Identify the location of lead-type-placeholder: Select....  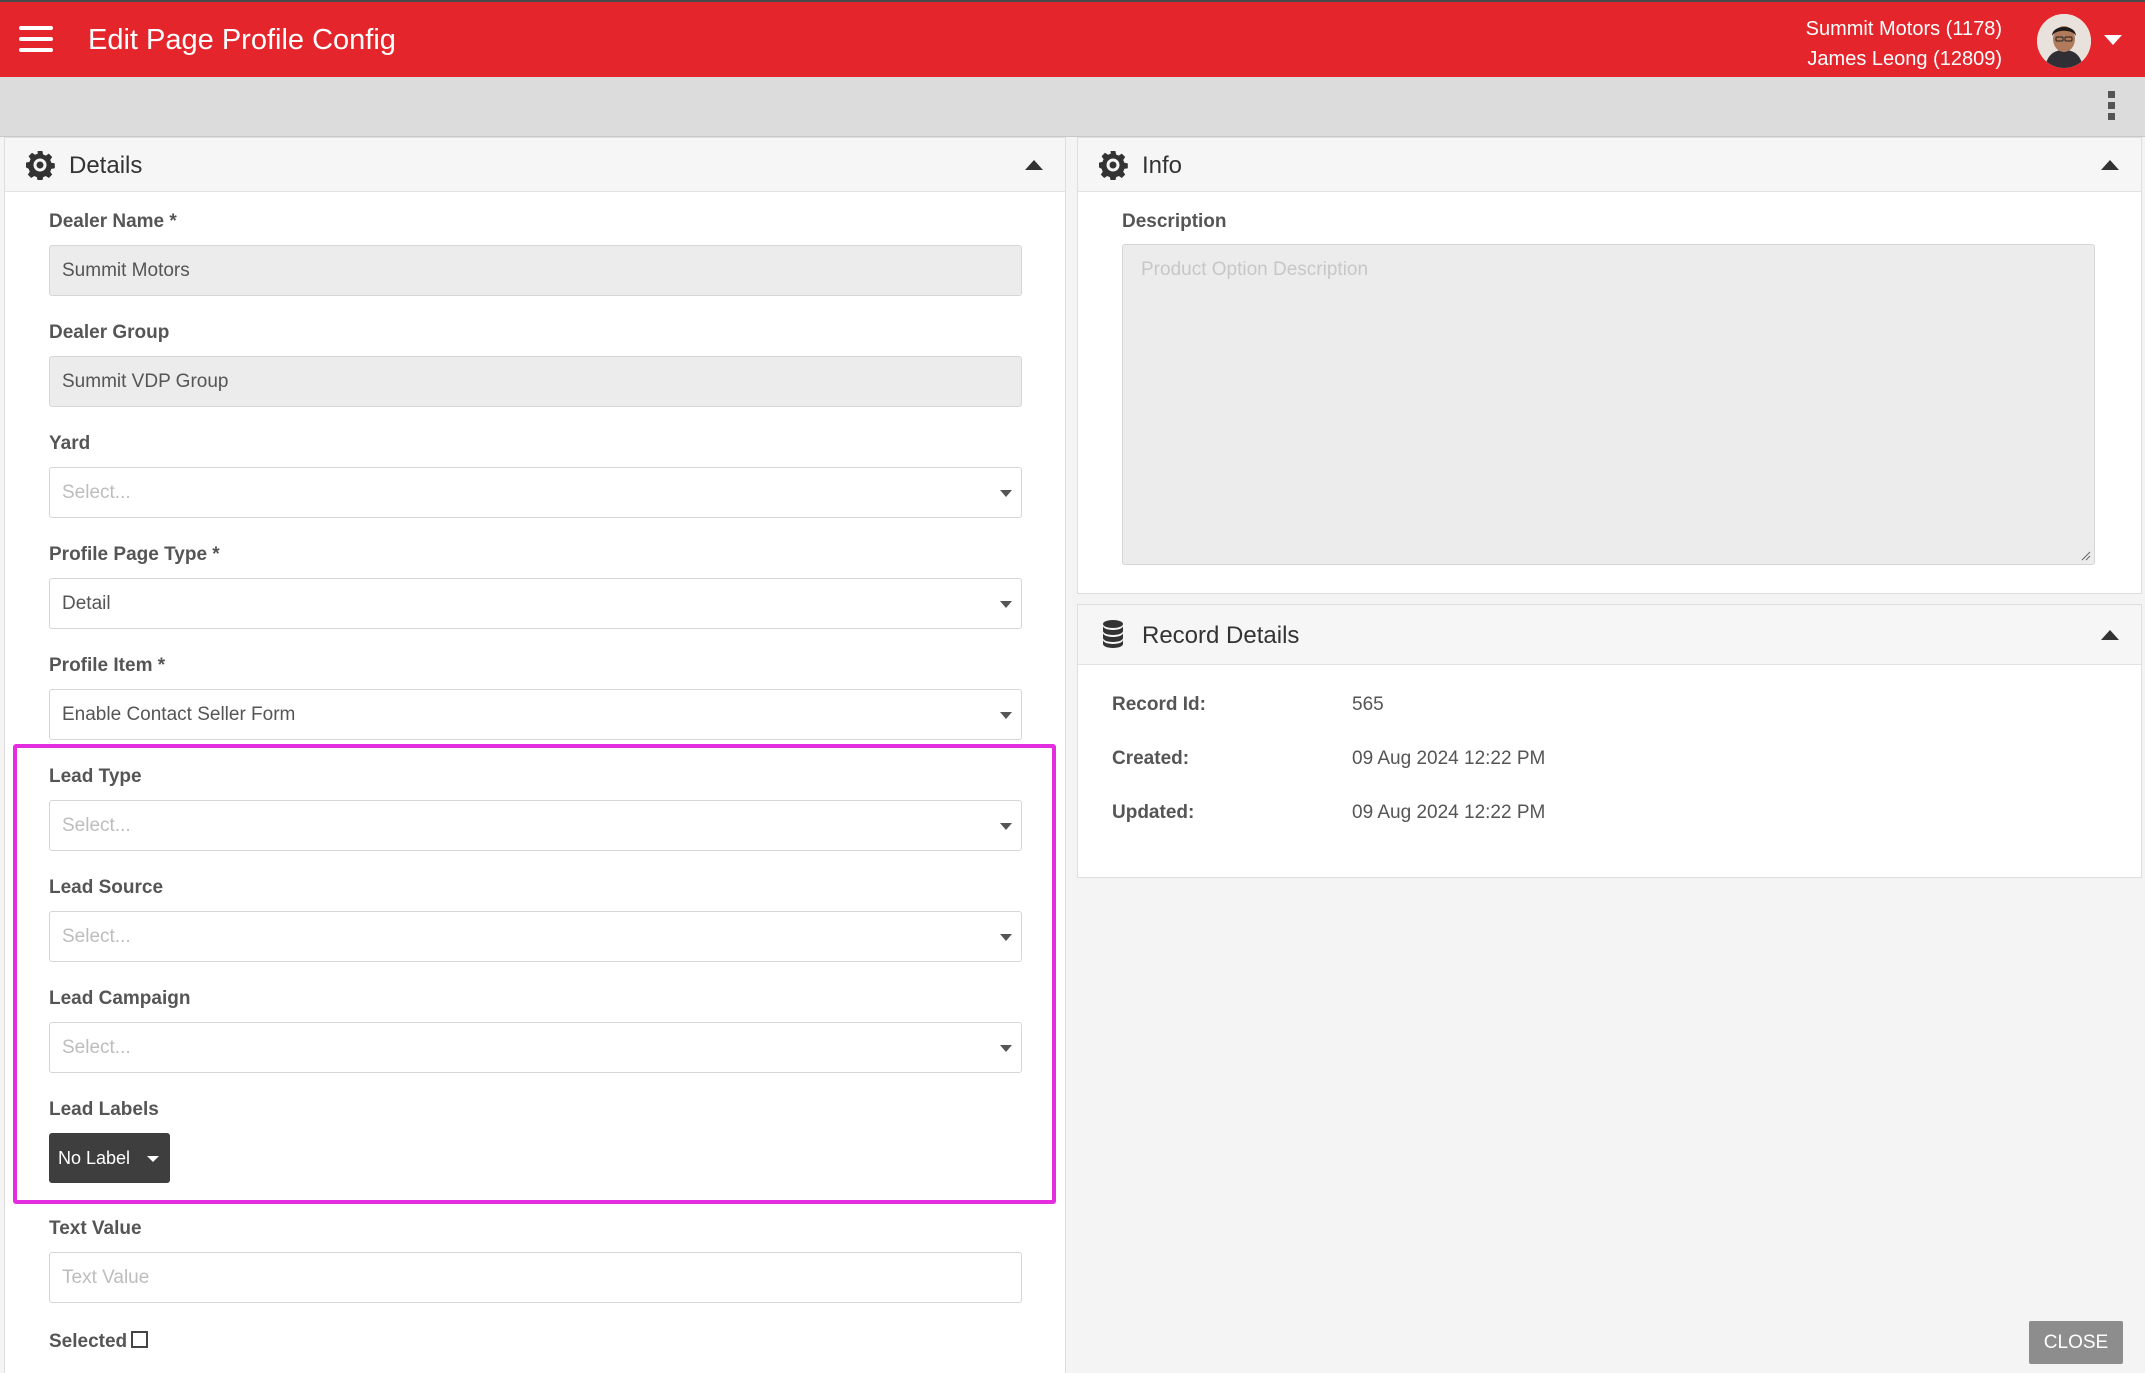
(96, 825).